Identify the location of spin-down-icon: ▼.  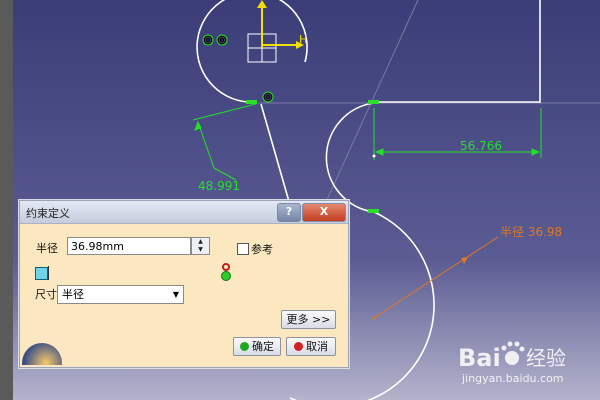
(200, 249).